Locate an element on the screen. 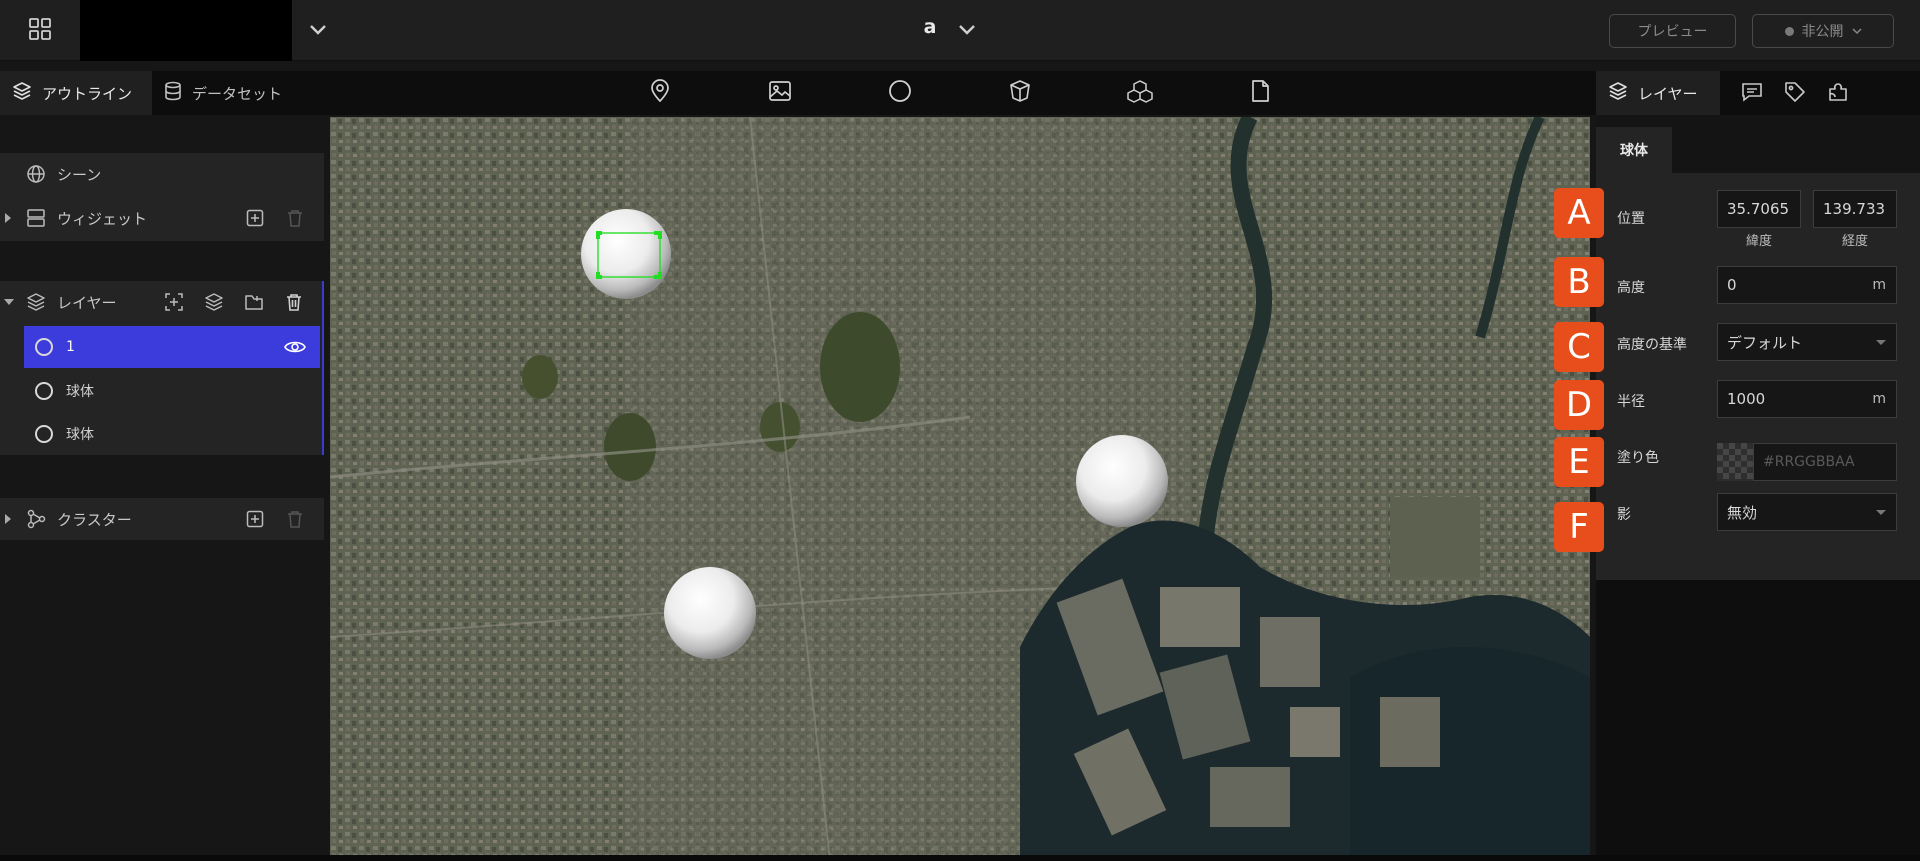 The image size is (1920, 861). scene-dropdown-button is located at coordinates (967, 31).